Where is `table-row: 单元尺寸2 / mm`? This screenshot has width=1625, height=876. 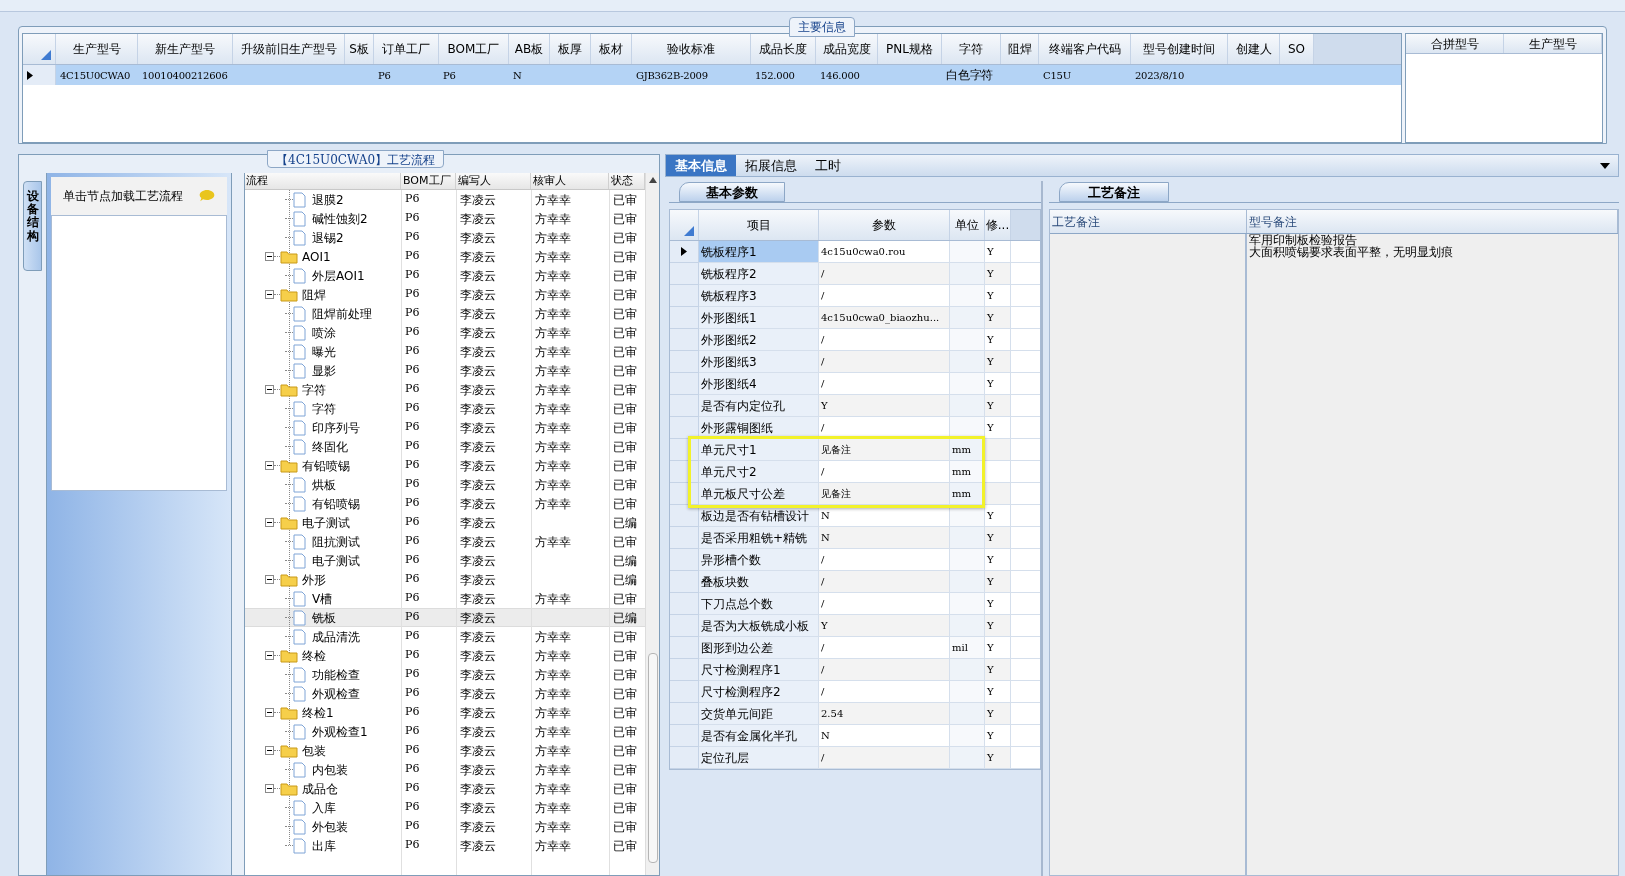
table-row: 单元尺寸2 / mm is located at coordinates (855, 472).